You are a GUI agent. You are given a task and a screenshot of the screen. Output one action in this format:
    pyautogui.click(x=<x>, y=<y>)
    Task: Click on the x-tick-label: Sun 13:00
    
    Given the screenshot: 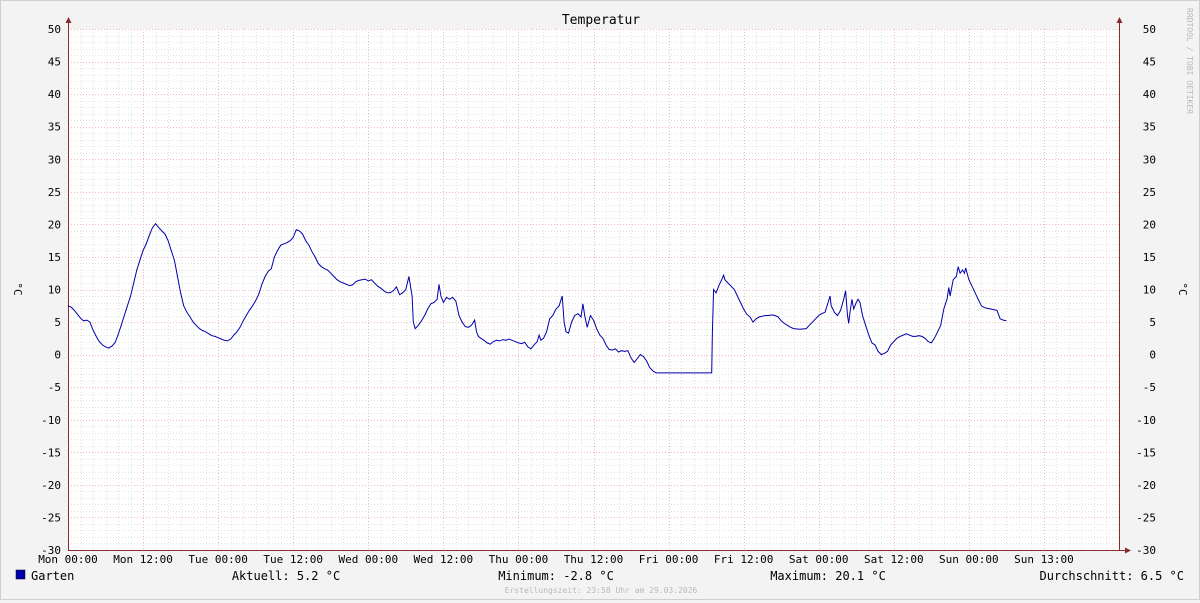 What is the action you would take?
    pyautogui.click(x=1044, y=559)
    